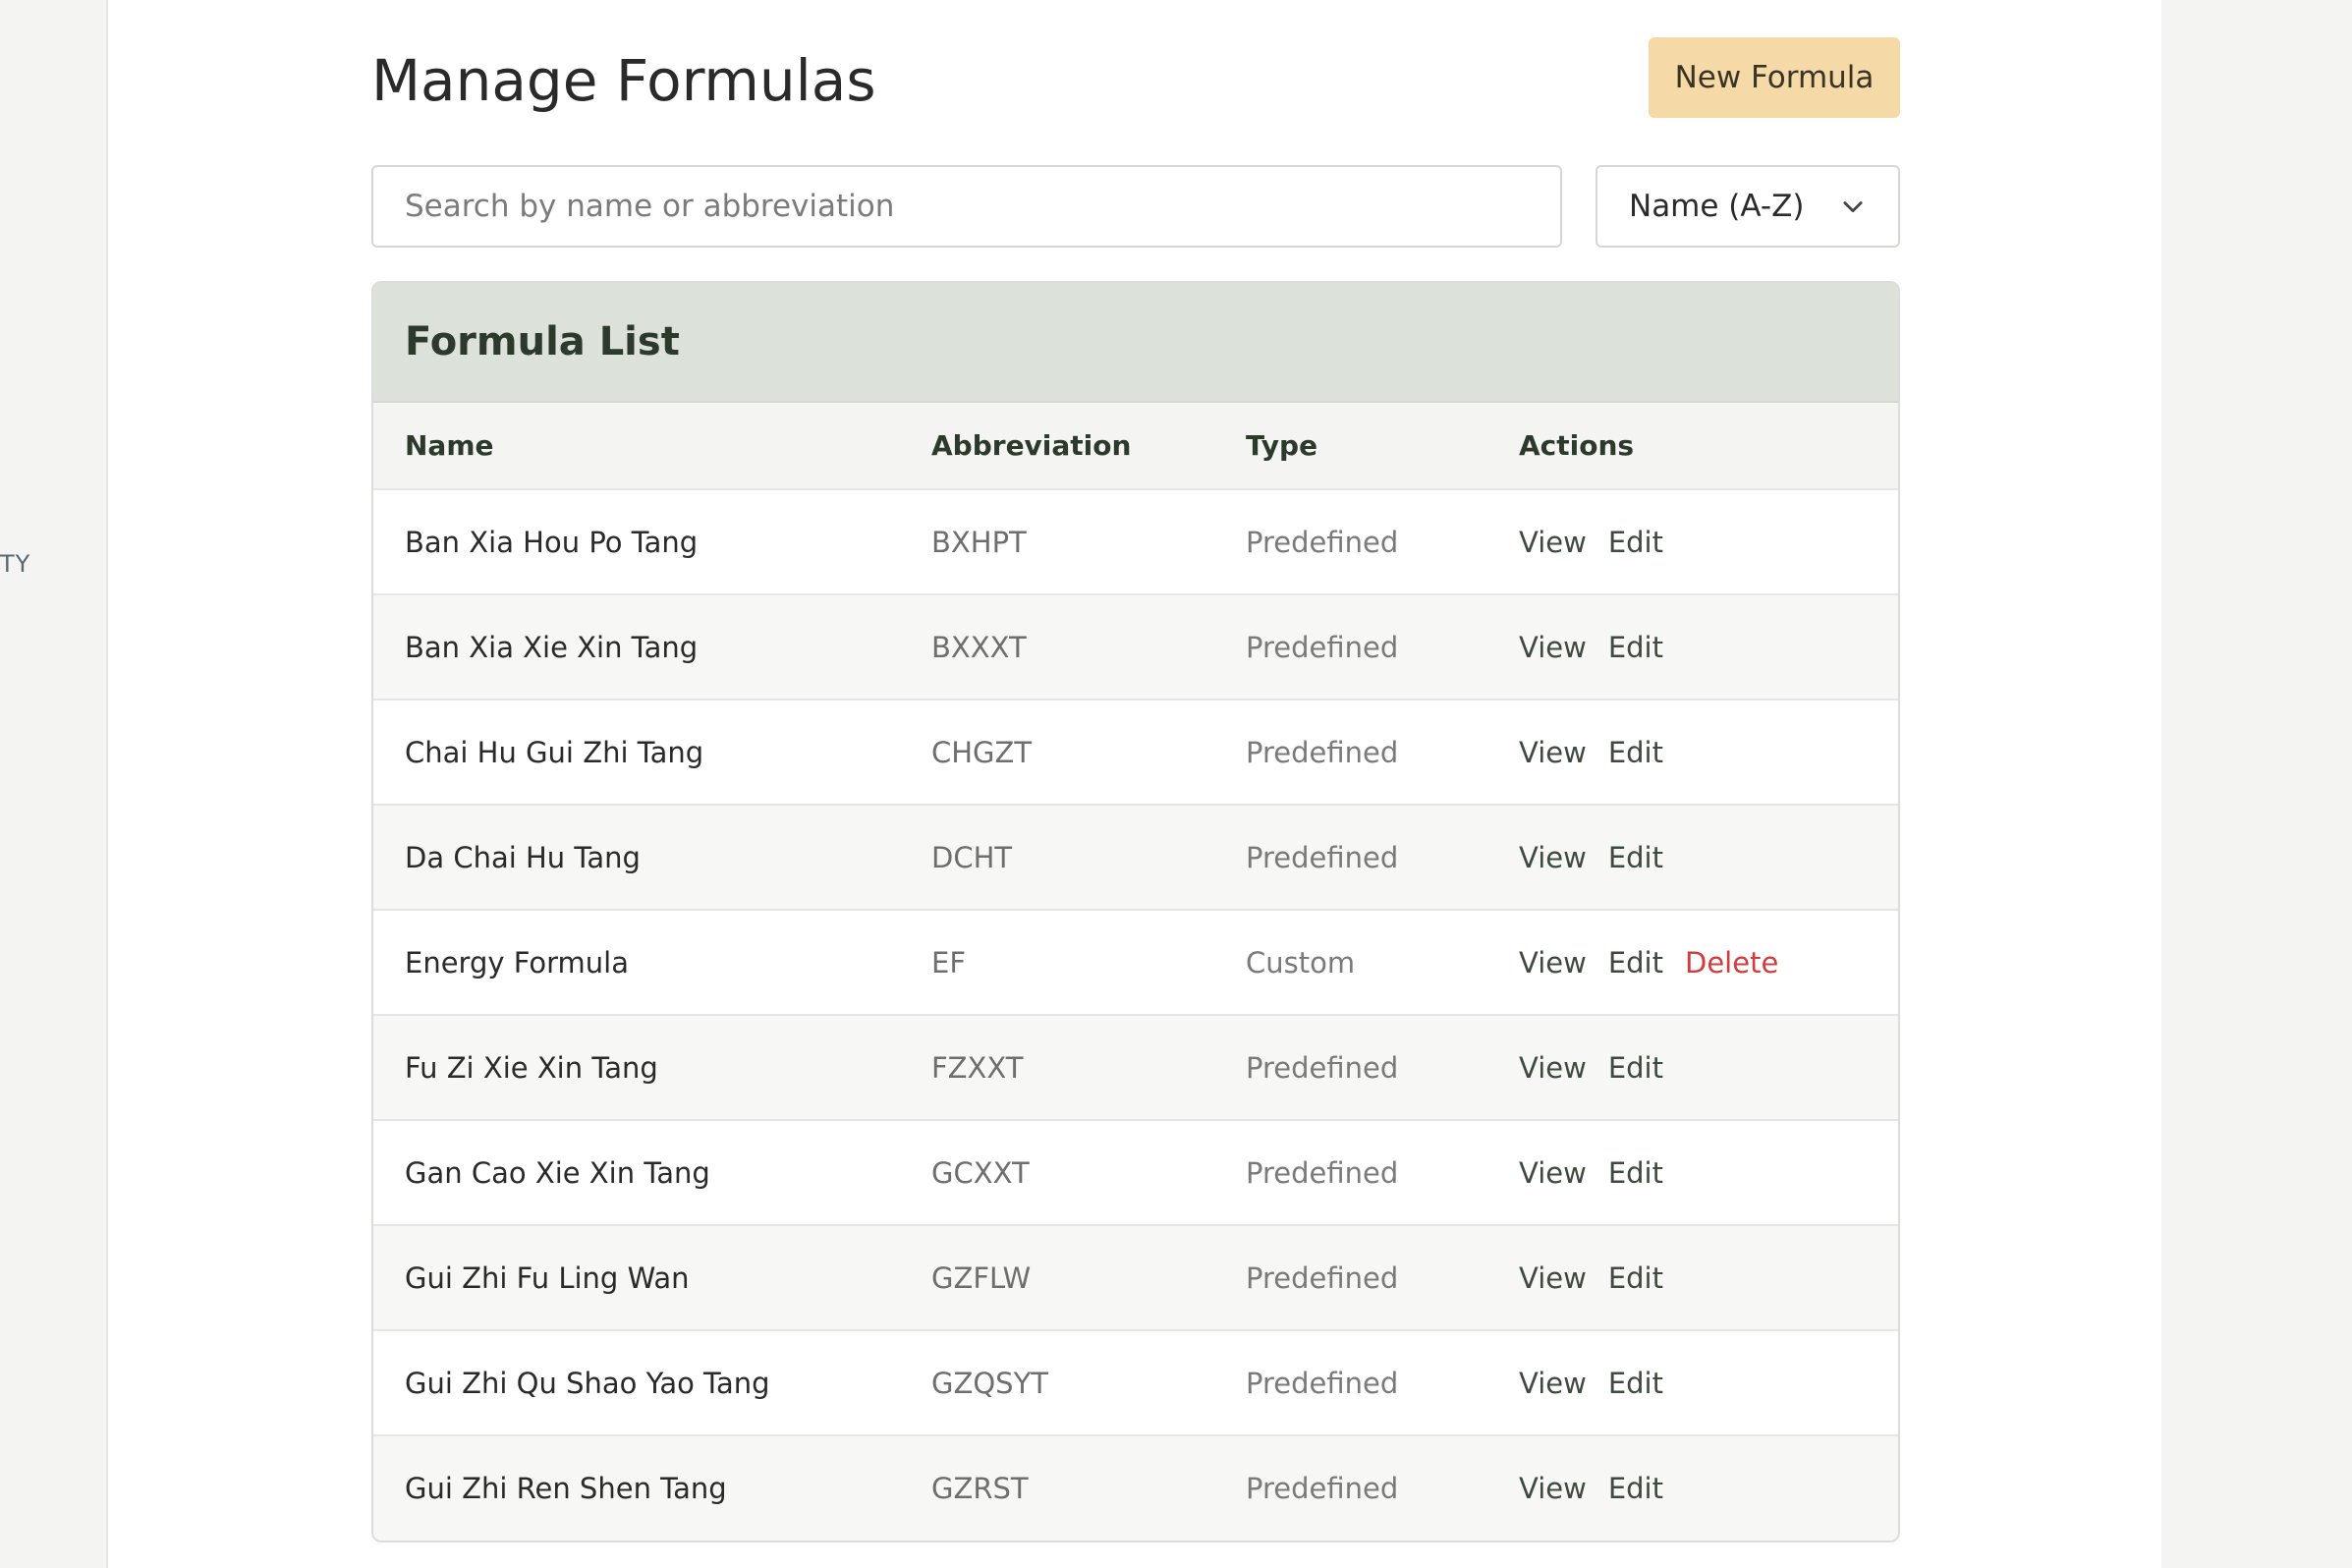 This screenshot has width=2352, height=1568. Describe the element at coordinates (566, 1488) in the screenshot. I see `formula-name: Gui Zhi Ren Shen Tang` at that location.